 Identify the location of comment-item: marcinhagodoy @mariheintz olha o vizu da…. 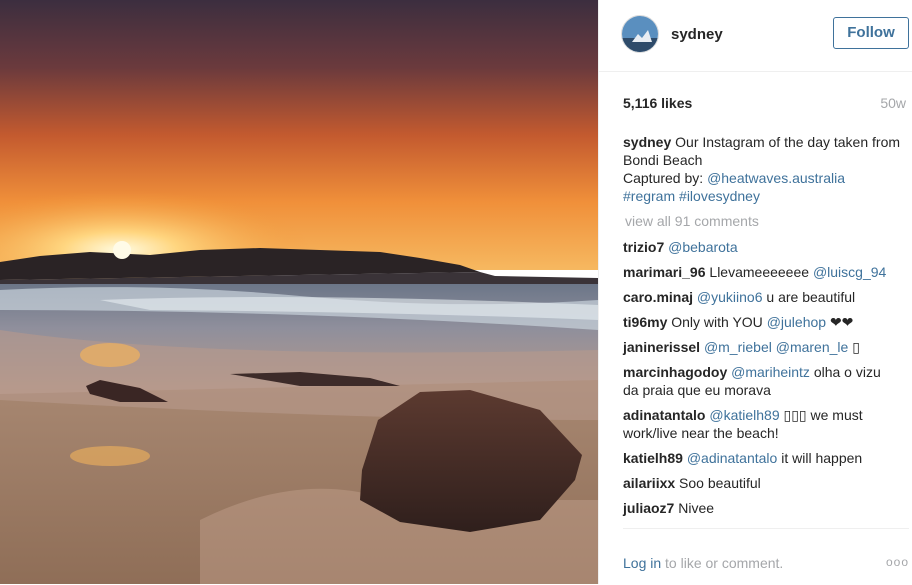
(758, 381).